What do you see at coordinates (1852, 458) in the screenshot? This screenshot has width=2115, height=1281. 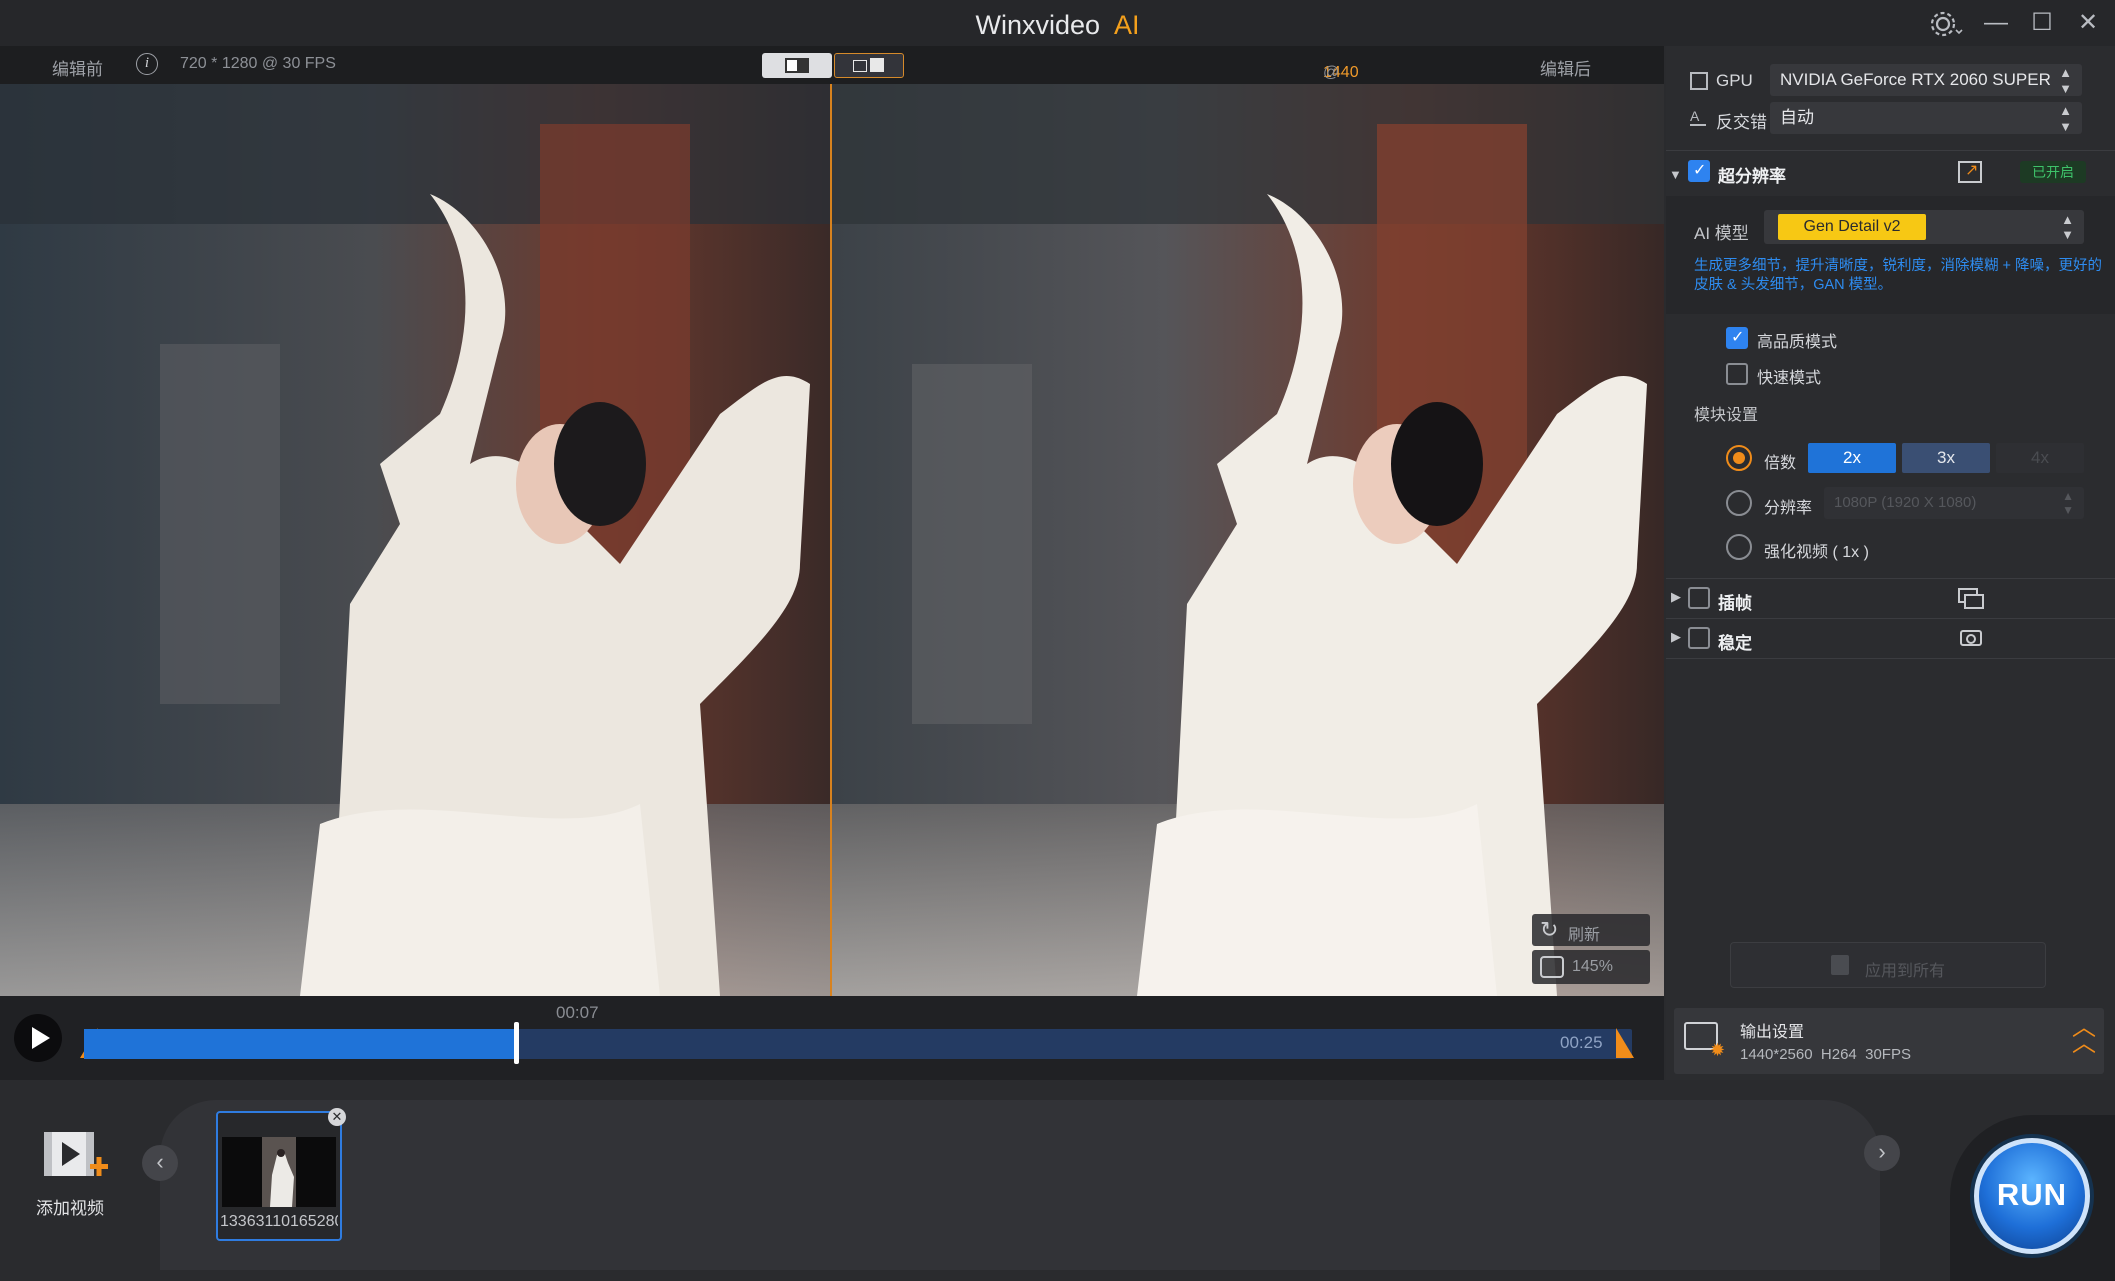 I see `mult-2x-button: 2x` at bounding box center [1852, 458].